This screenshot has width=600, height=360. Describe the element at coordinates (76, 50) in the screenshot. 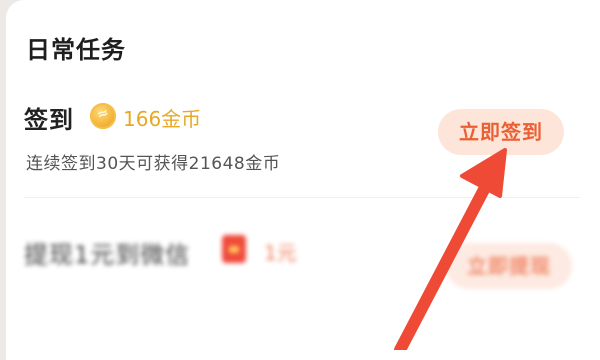

I see `section-title: 日常任务` at that location.